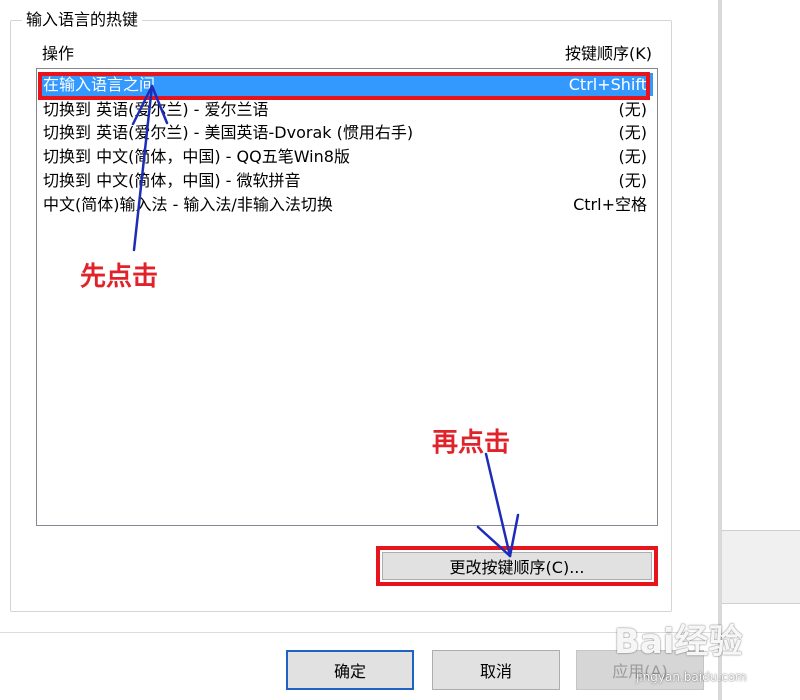  Describe the element at coordinates (691, 677) in the screenshot. I see `watermark-url: jingyan.baidu.com` at that location.